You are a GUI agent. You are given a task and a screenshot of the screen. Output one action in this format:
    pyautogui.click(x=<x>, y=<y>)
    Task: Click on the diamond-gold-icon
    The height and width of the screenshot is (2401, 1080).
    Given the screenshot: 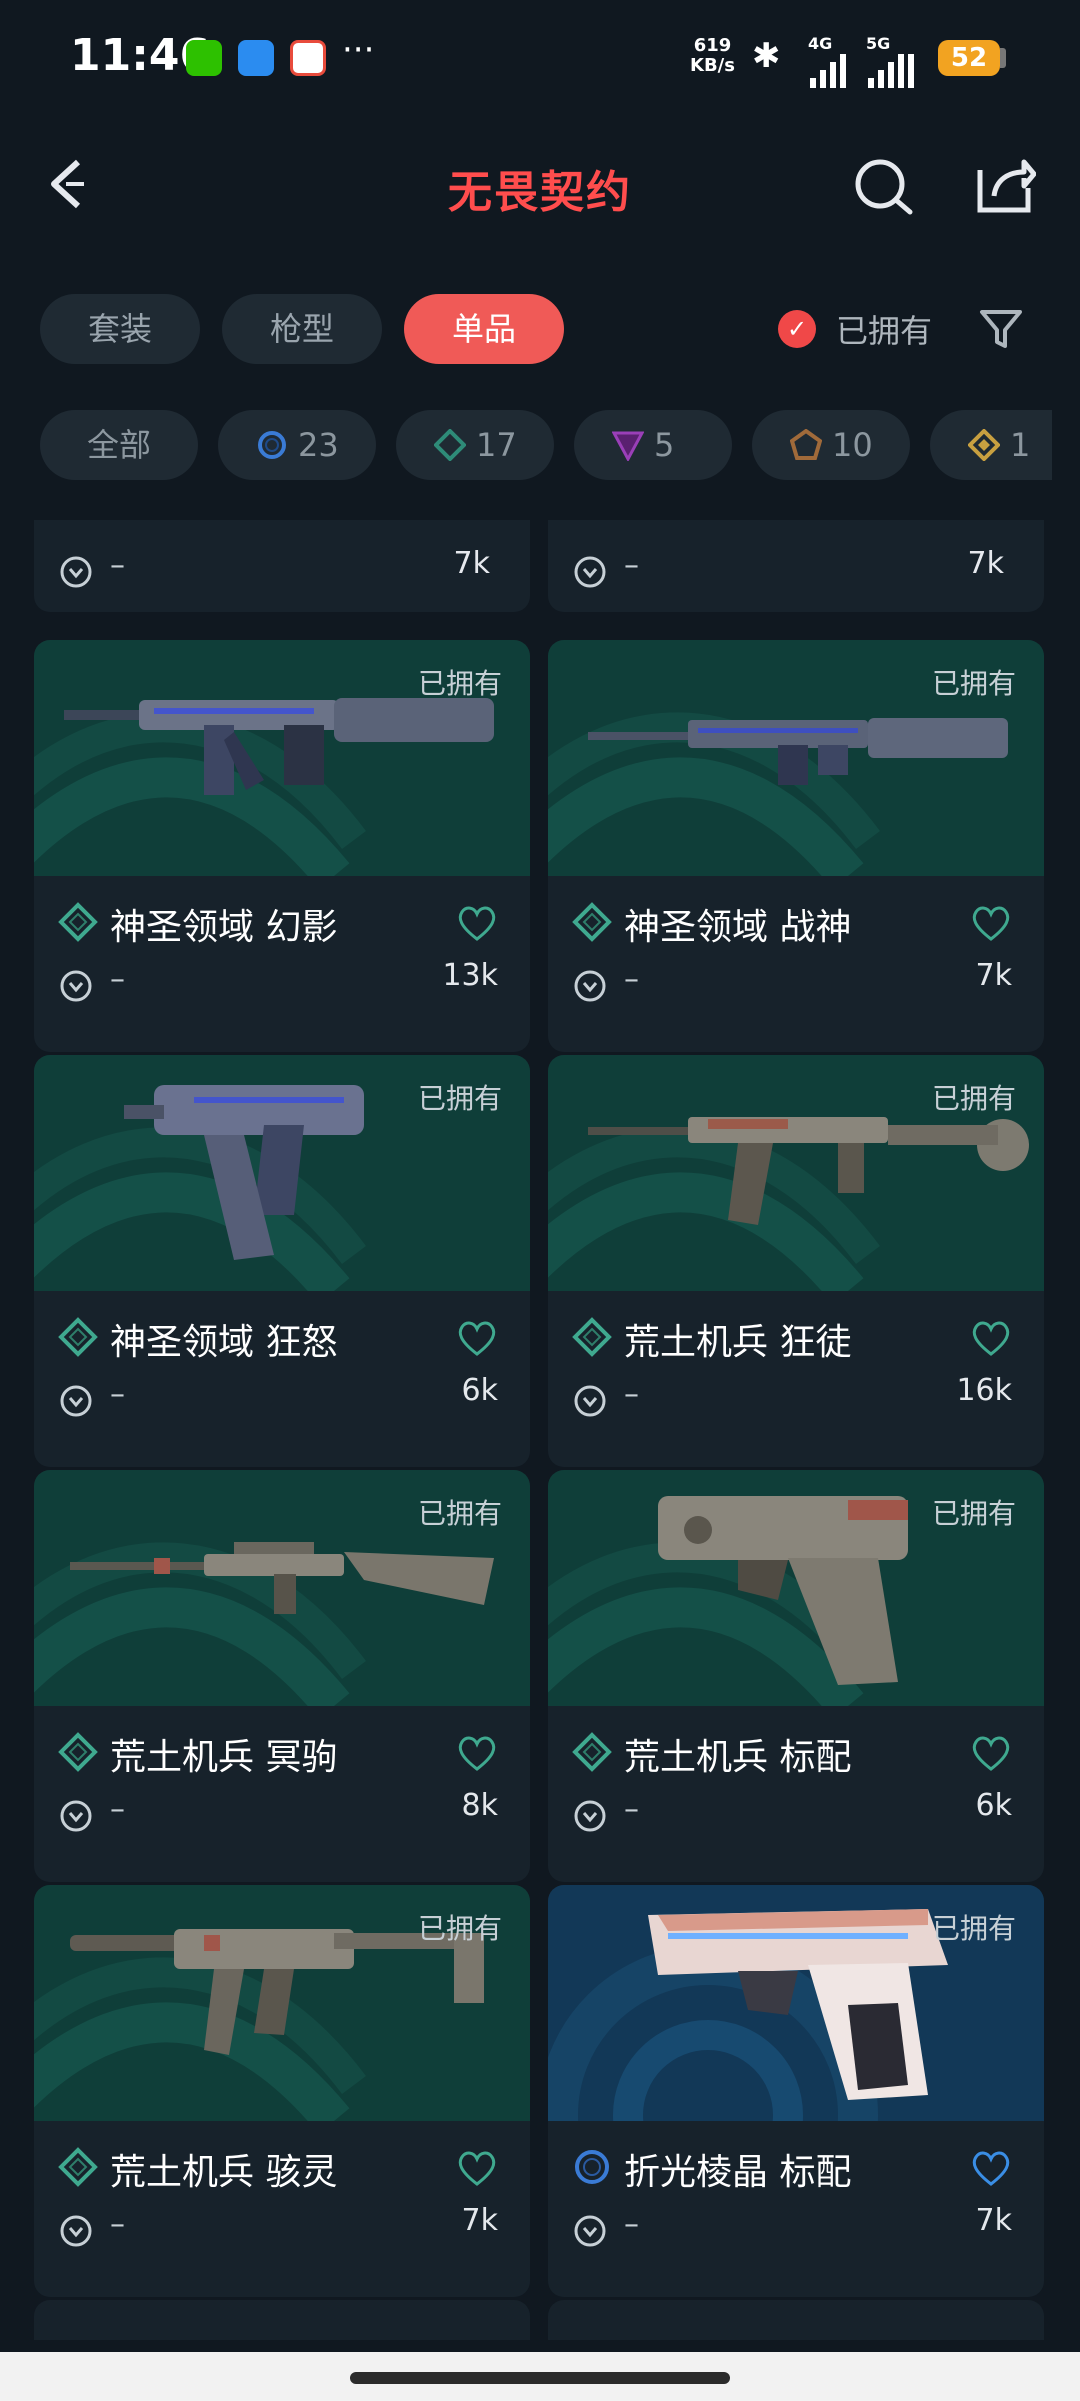 What is the action you would take?
    pyautogui.click(x=984, y=445)
    